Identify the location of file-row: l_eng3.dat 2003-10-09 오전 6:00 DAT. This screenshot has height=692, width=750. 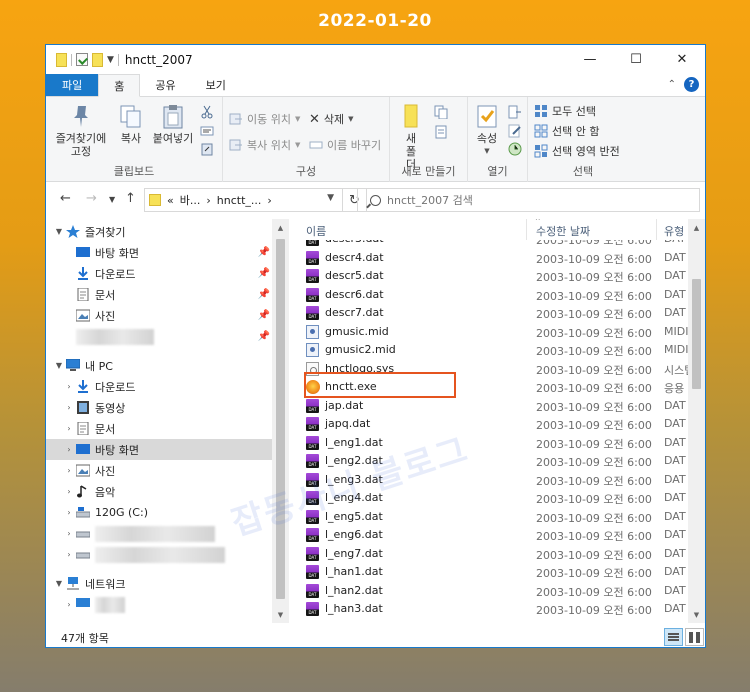
(501, 479).